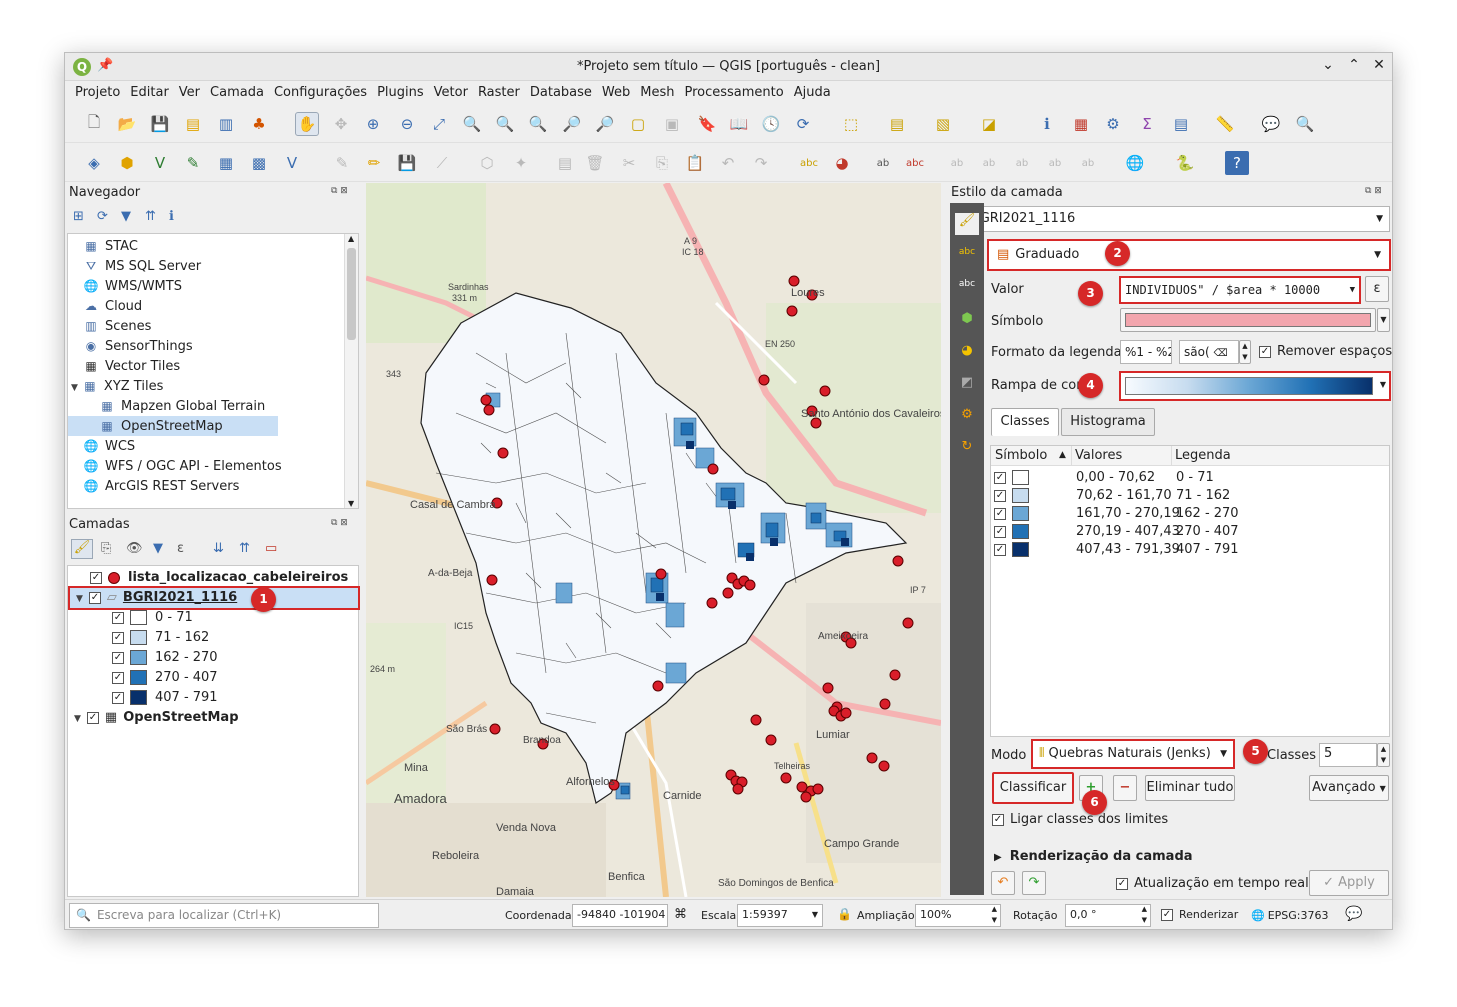 This screenshot has width=1457, height=1007. I want to click on render-option: ✓ Renderizar, so click(1199, 914).